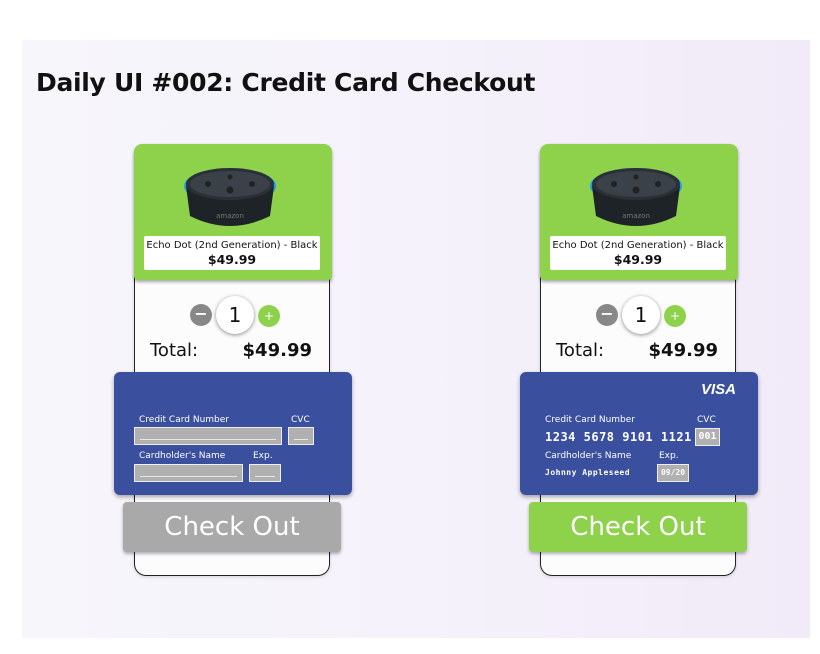  I want to click on cvc-input: 001, so click(707, 437).